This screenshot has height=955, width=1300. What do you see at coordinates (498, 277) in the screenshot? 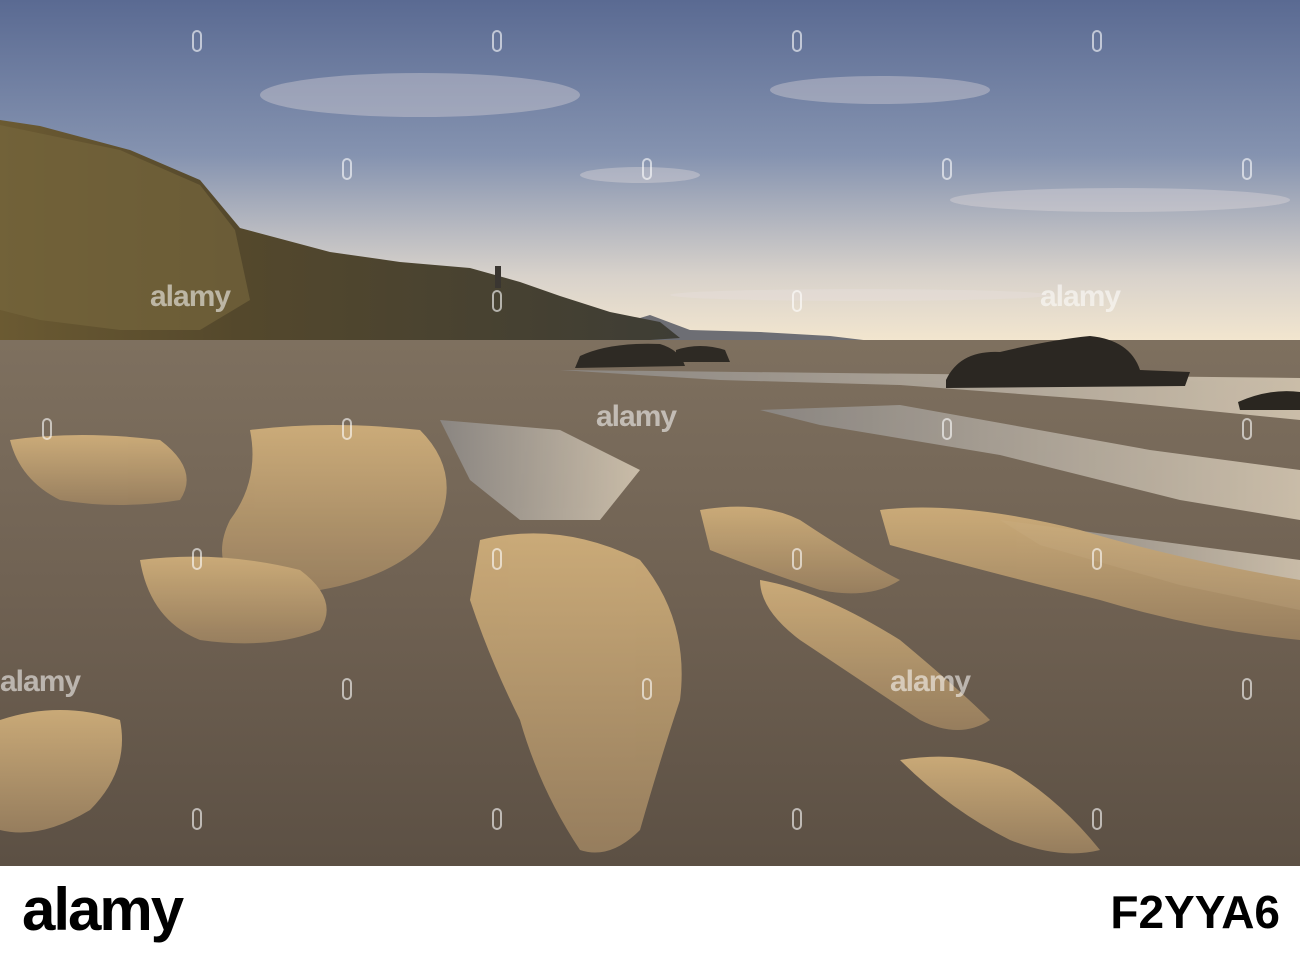
I see `engine-house-chimney` at bounding box center [498, 277].